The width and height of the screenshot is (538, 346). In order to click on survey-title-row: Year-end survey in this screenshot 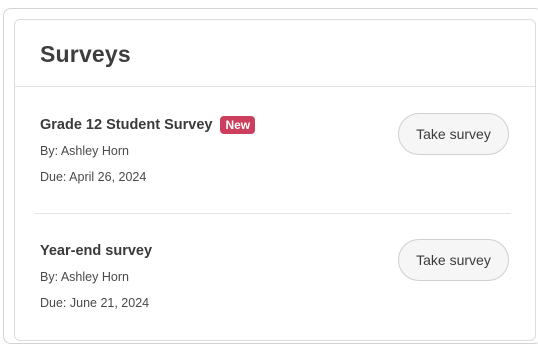, I will do `click(96, 251)`.